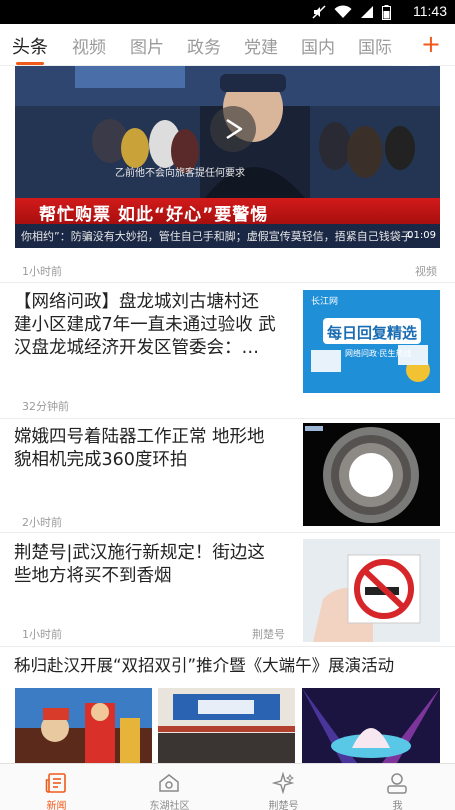 This screenshot has width=455, height=810. I want to click on title-line: 荆楚号|武汉施行新规定！街边这, so click(139, 553).